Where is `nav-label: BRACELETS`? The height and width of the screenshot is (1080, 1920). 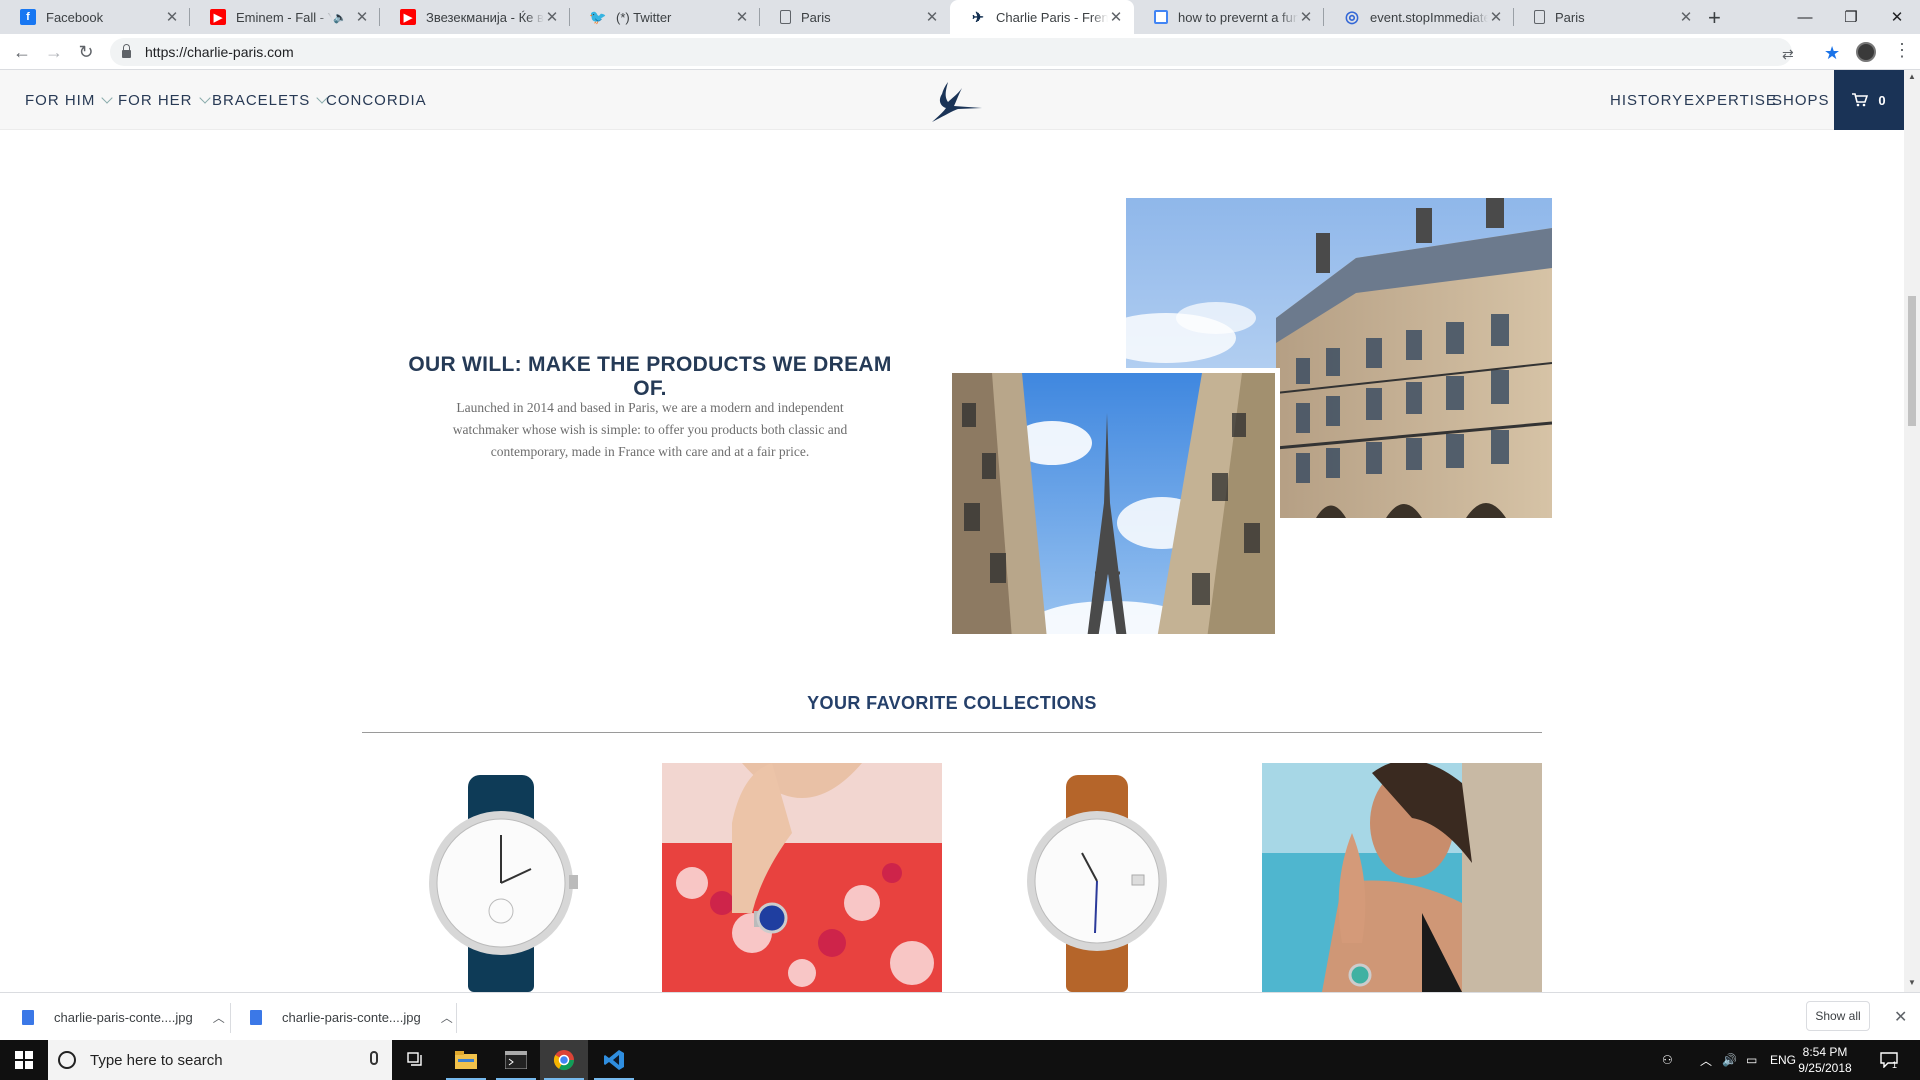
nav-label: BRACELETS is located at coordinates (261, 100).